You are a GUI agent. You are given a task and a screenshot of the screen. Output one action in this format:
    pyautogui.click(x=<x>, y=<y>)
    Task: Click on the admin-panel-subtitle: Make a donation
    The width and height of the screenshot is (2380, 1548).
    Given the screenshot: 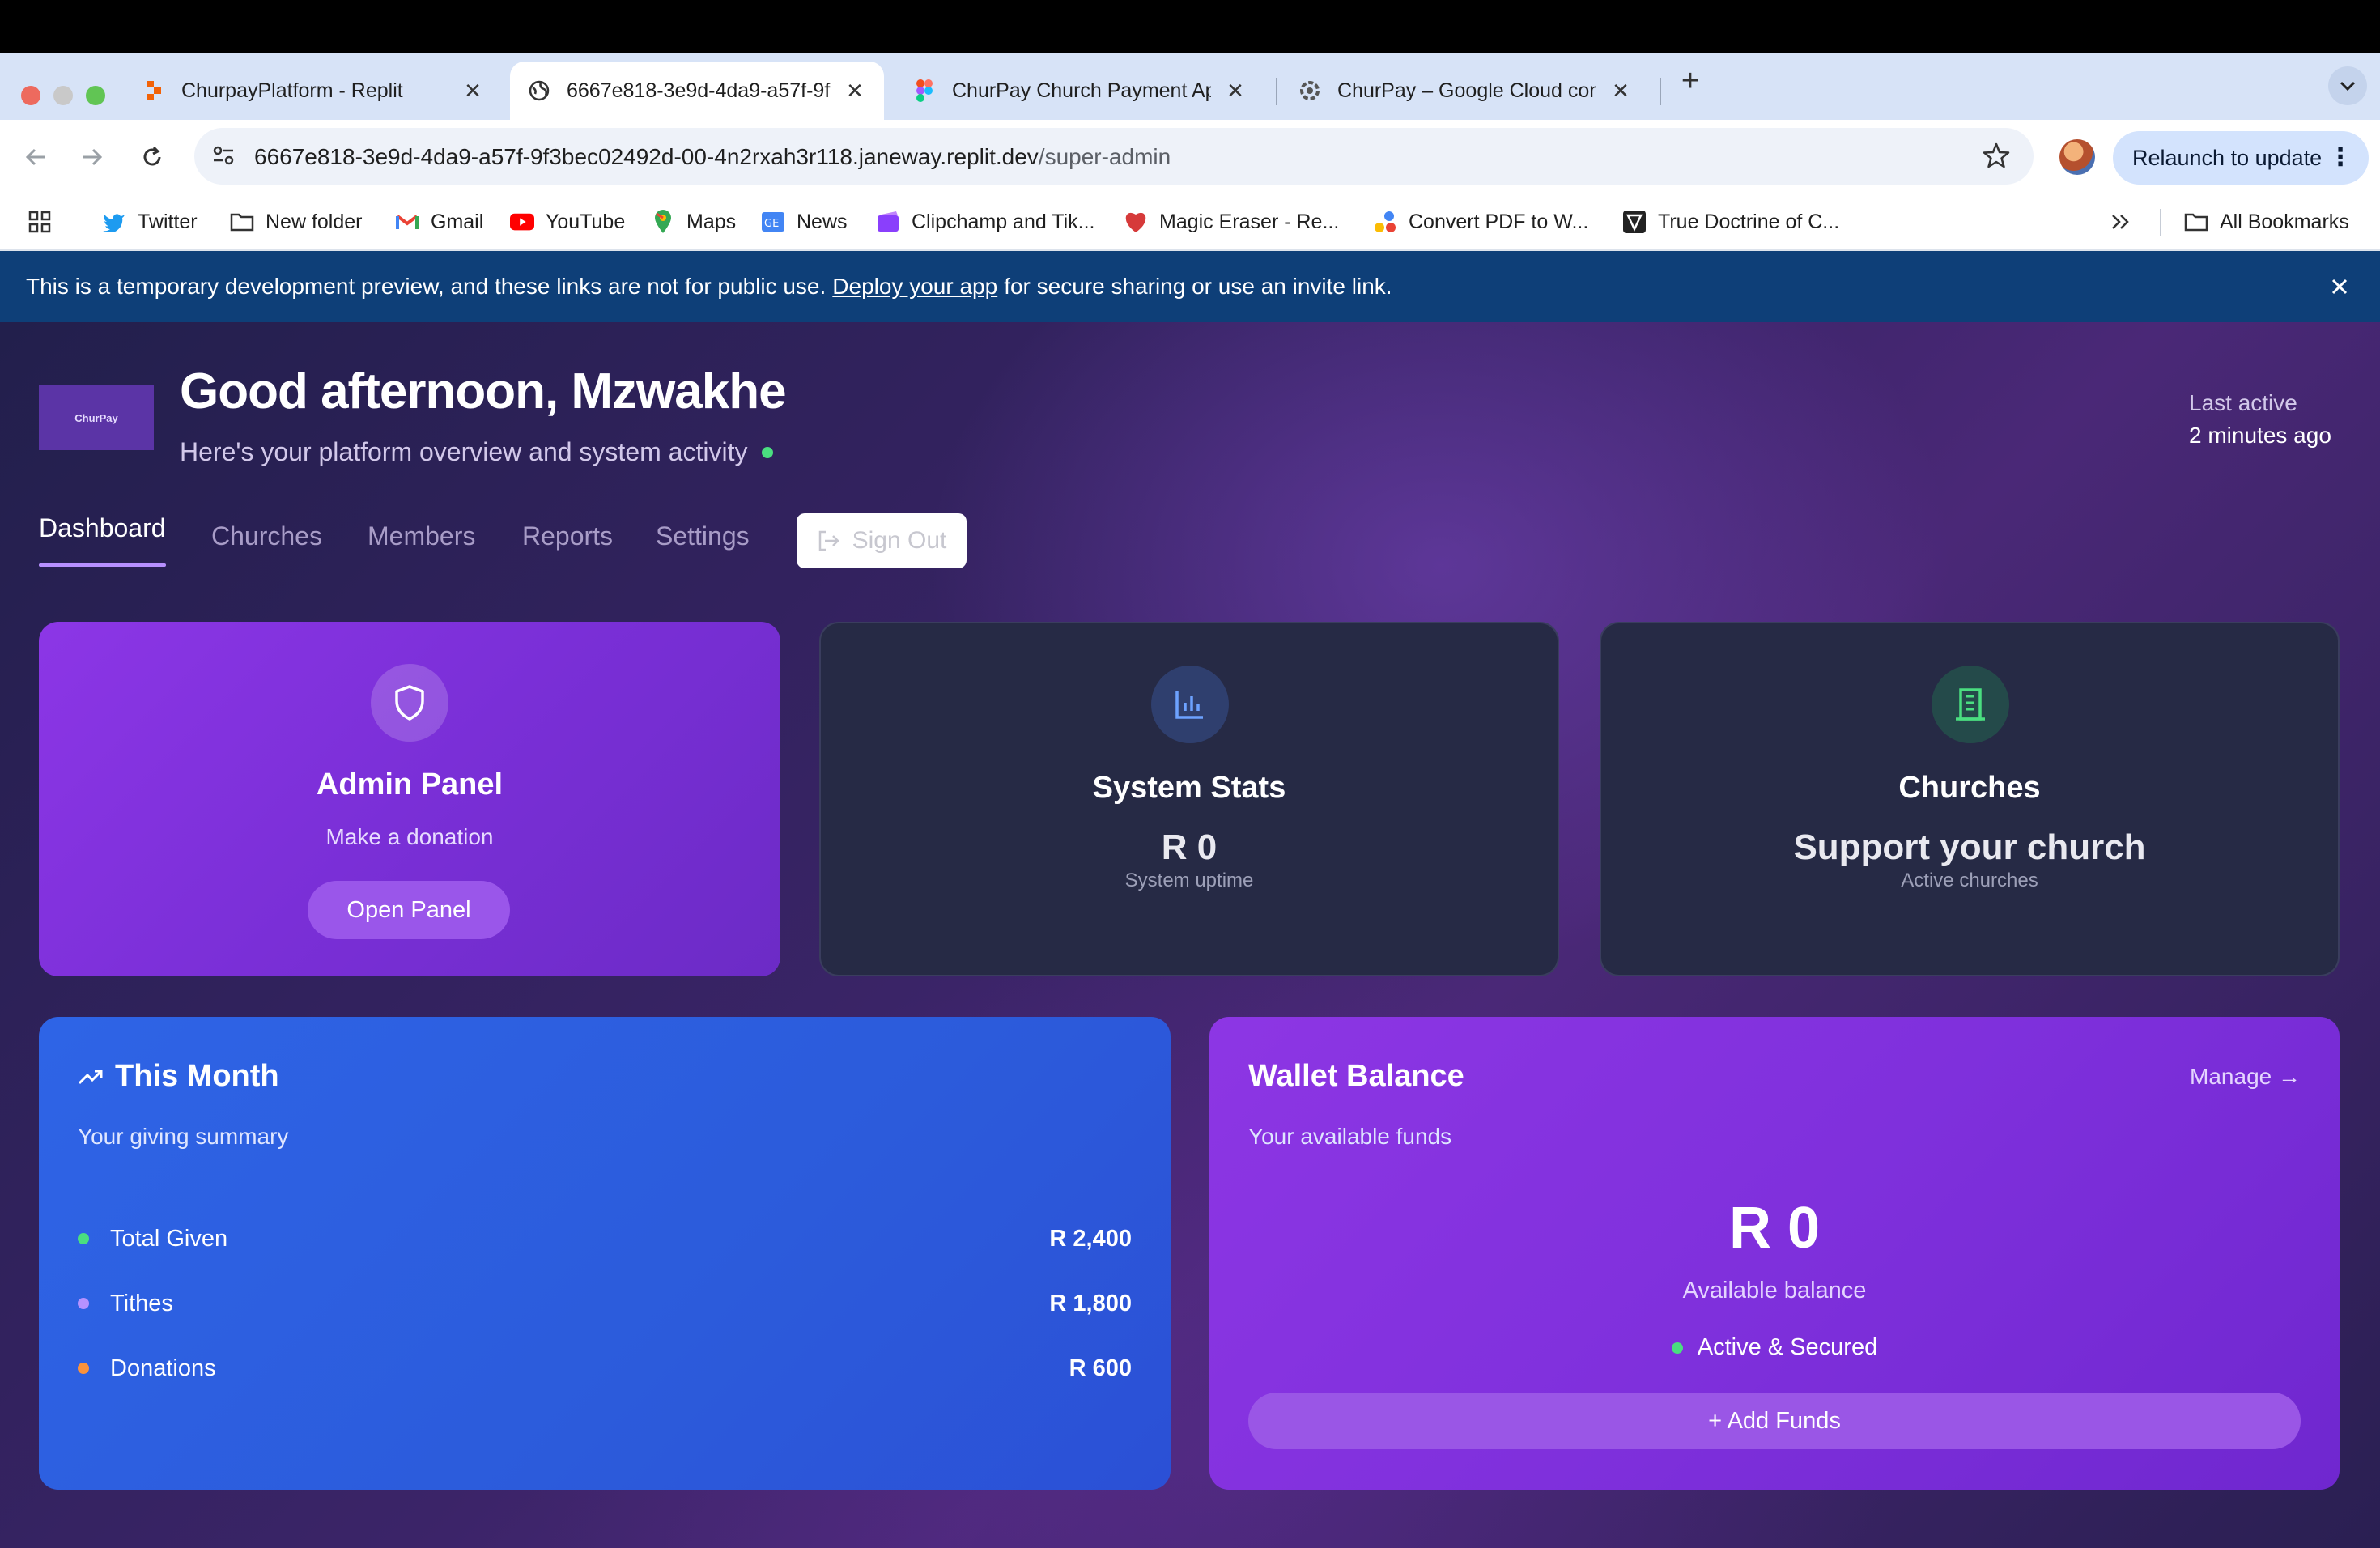 What is the action you would take?
    pyautogui.click(x=409, y=836)
    